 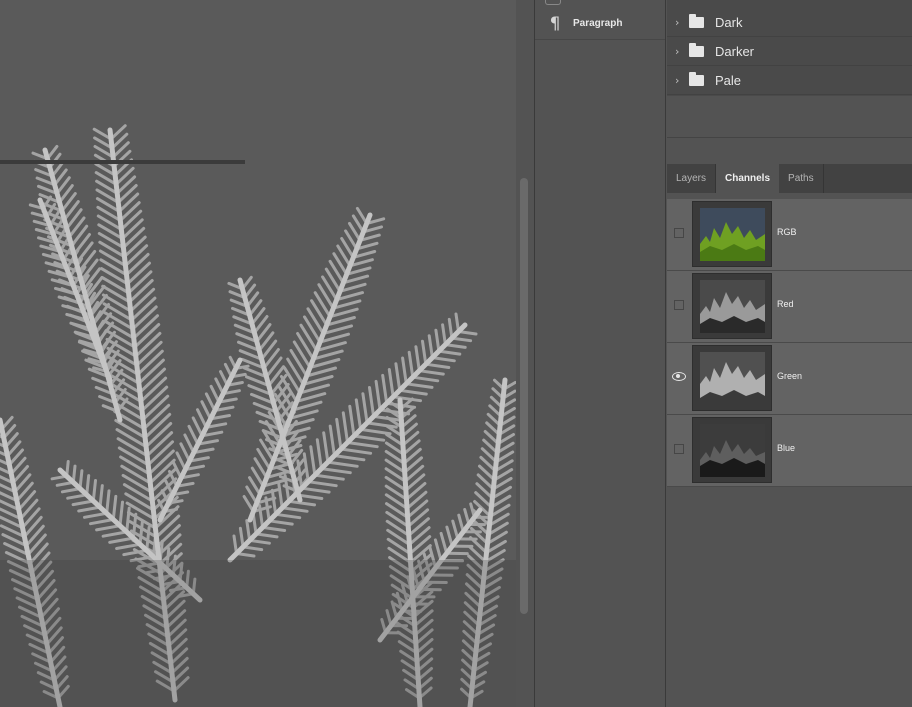 I want to click on eye-icon, so click(x=679, y=376).